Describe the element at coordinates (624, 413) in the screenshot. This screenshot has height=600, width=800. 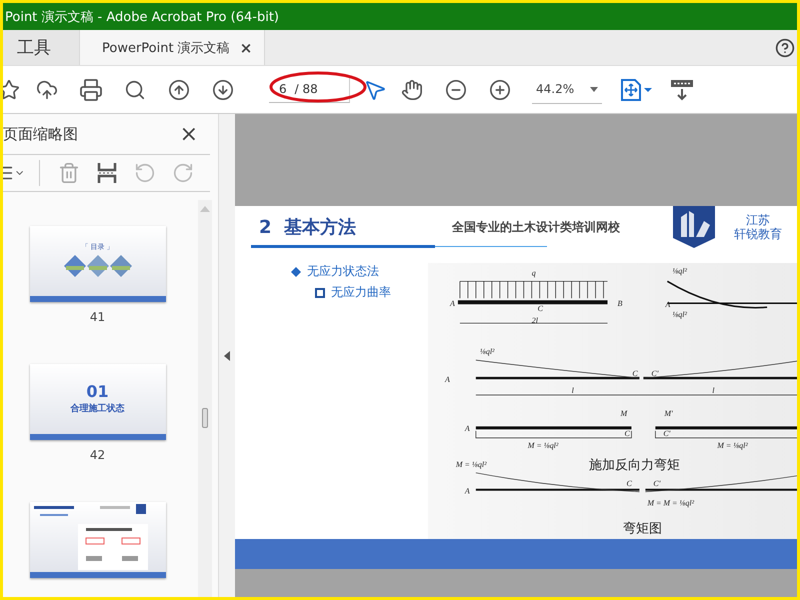
I see `diagram-label: M` at that location.